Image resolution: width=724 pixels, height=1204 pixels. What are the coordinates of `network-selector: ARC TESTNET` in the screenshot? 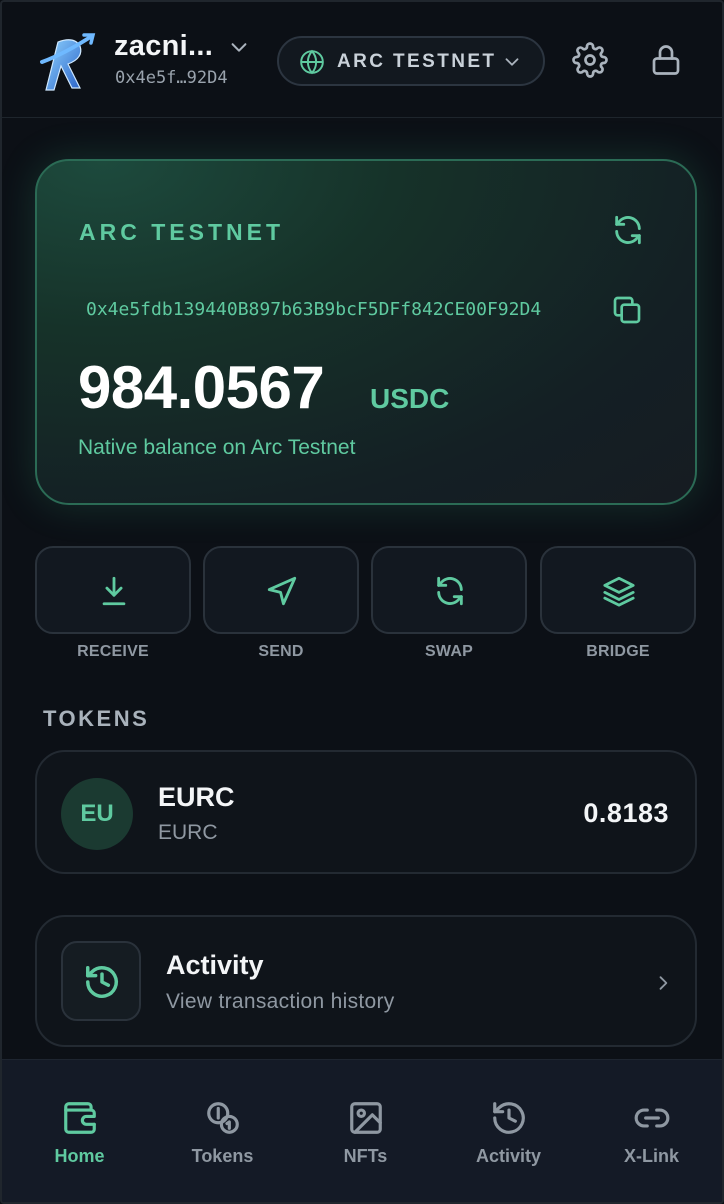 It's located at (411, 61).